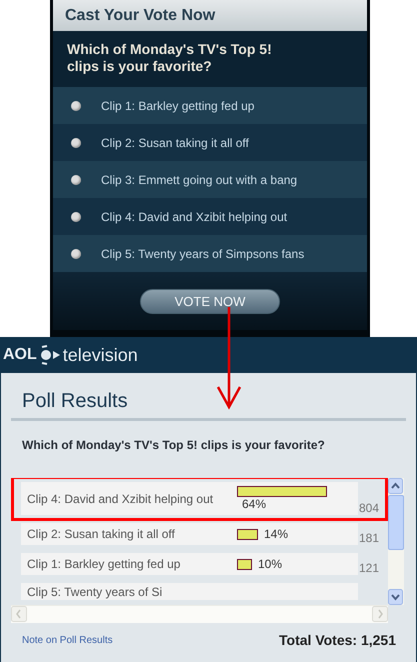  I want to click on results-title: Poll Results, so click(75, 401).